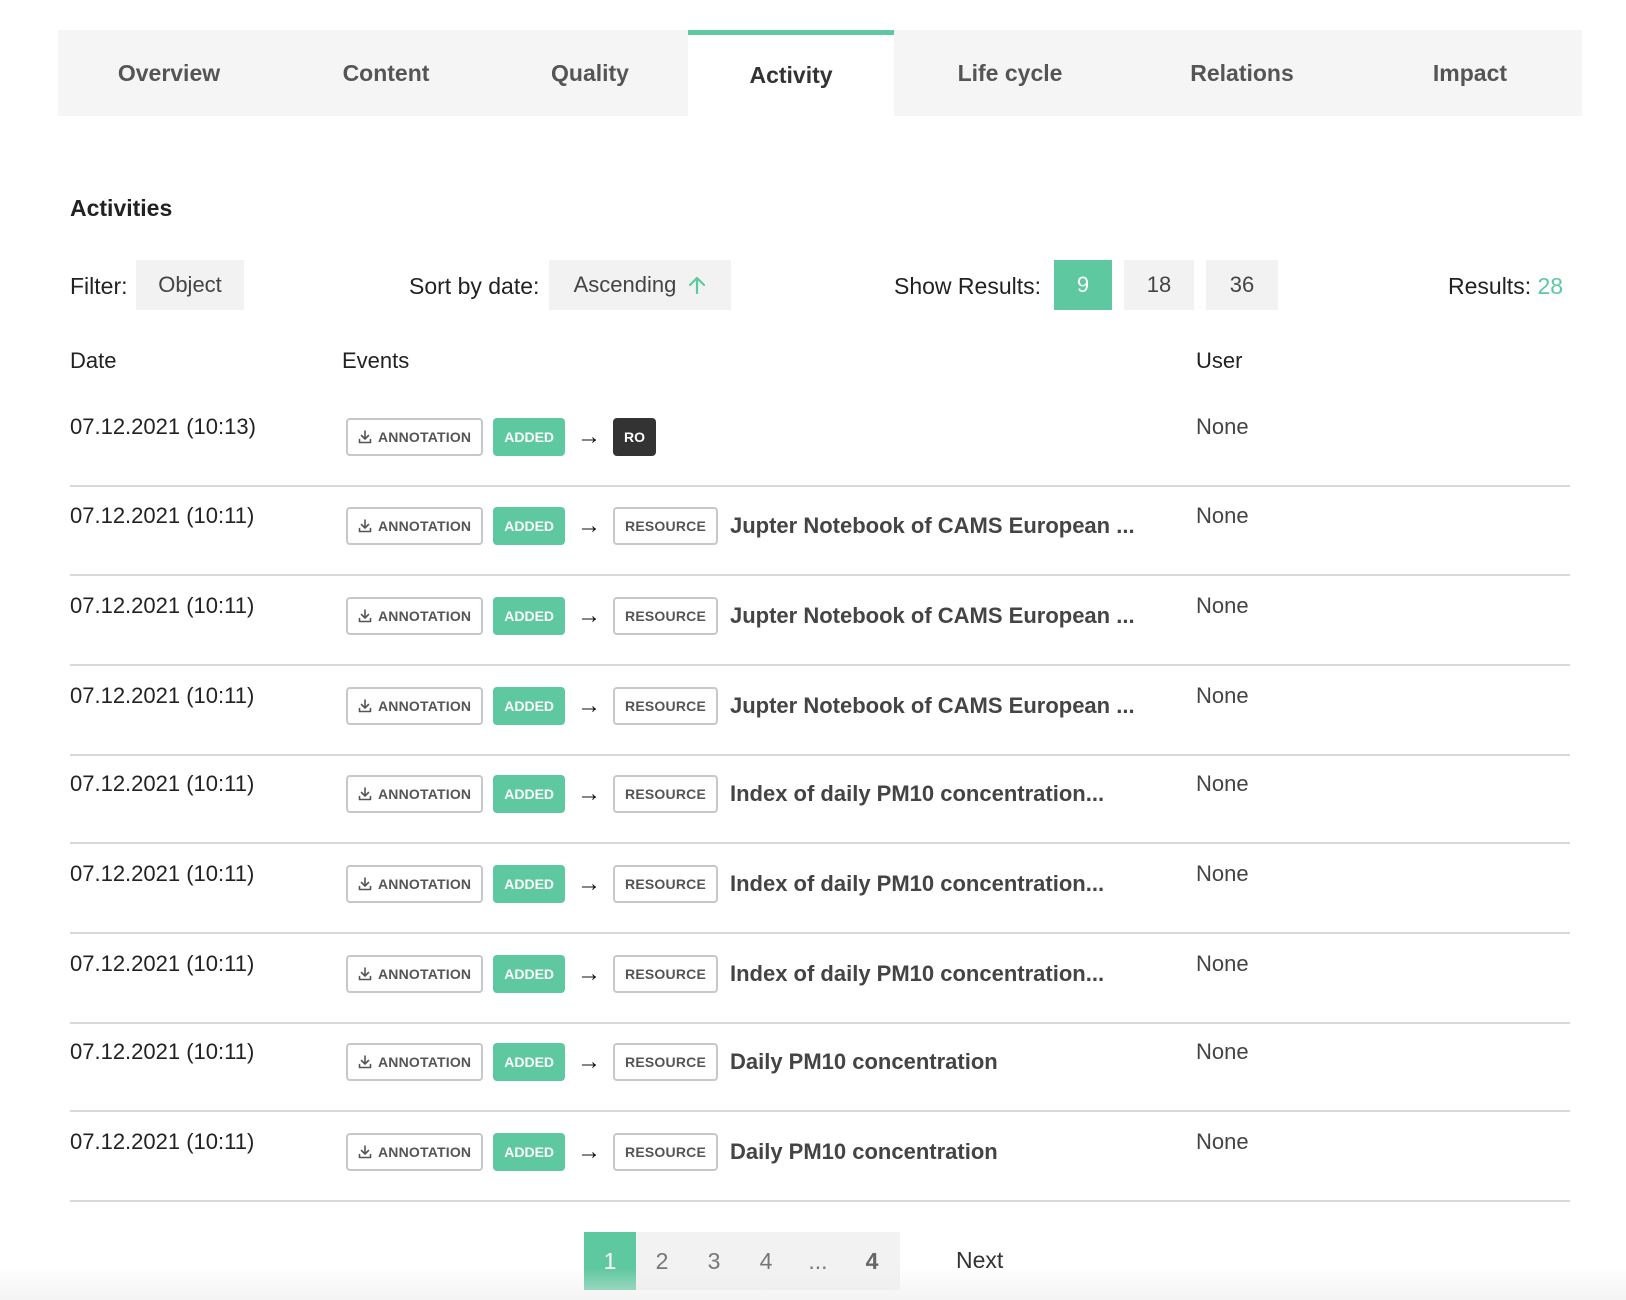 This screenshot has height=1300, width=1626. Describe the element at coordinates (820, 442) in the screenshot. I see `table-row: 07.12.2021 (10:13) ANNOTATION ADDED → RO None` at that location.